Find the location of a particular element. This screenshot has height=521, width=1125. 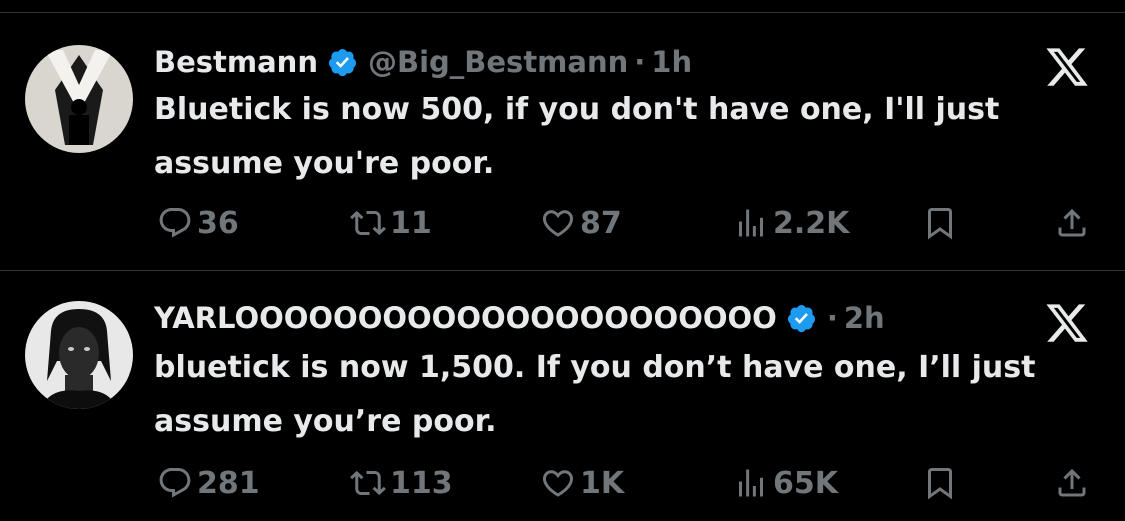

like-button: 87 is located at coordinates (581, 223).